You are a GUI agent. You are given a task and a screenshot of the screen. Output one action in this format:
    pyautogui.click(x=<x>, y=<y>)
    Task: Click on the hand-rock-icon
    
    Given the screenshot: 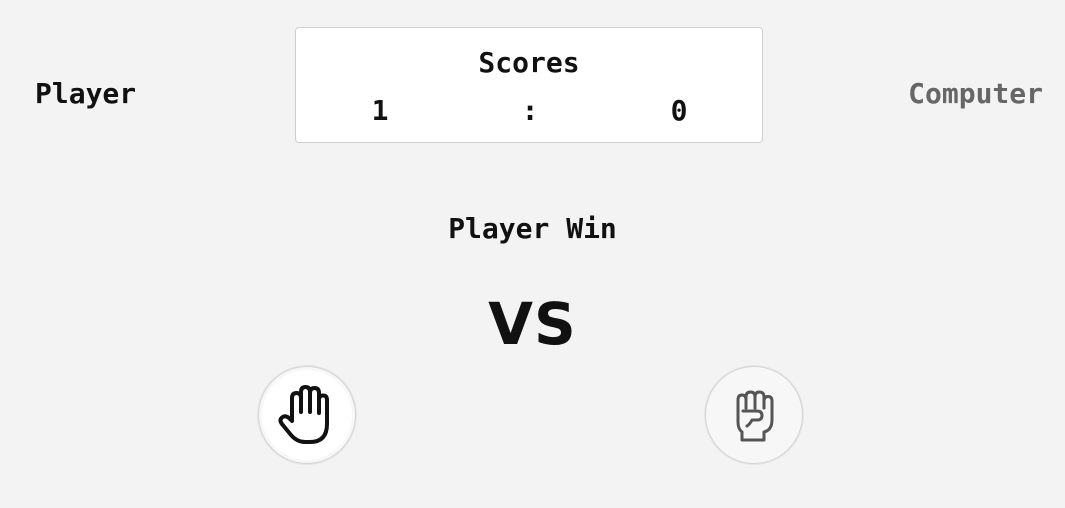 What is the action you would take?
    pyautogui.click(x=754, y=415)
    